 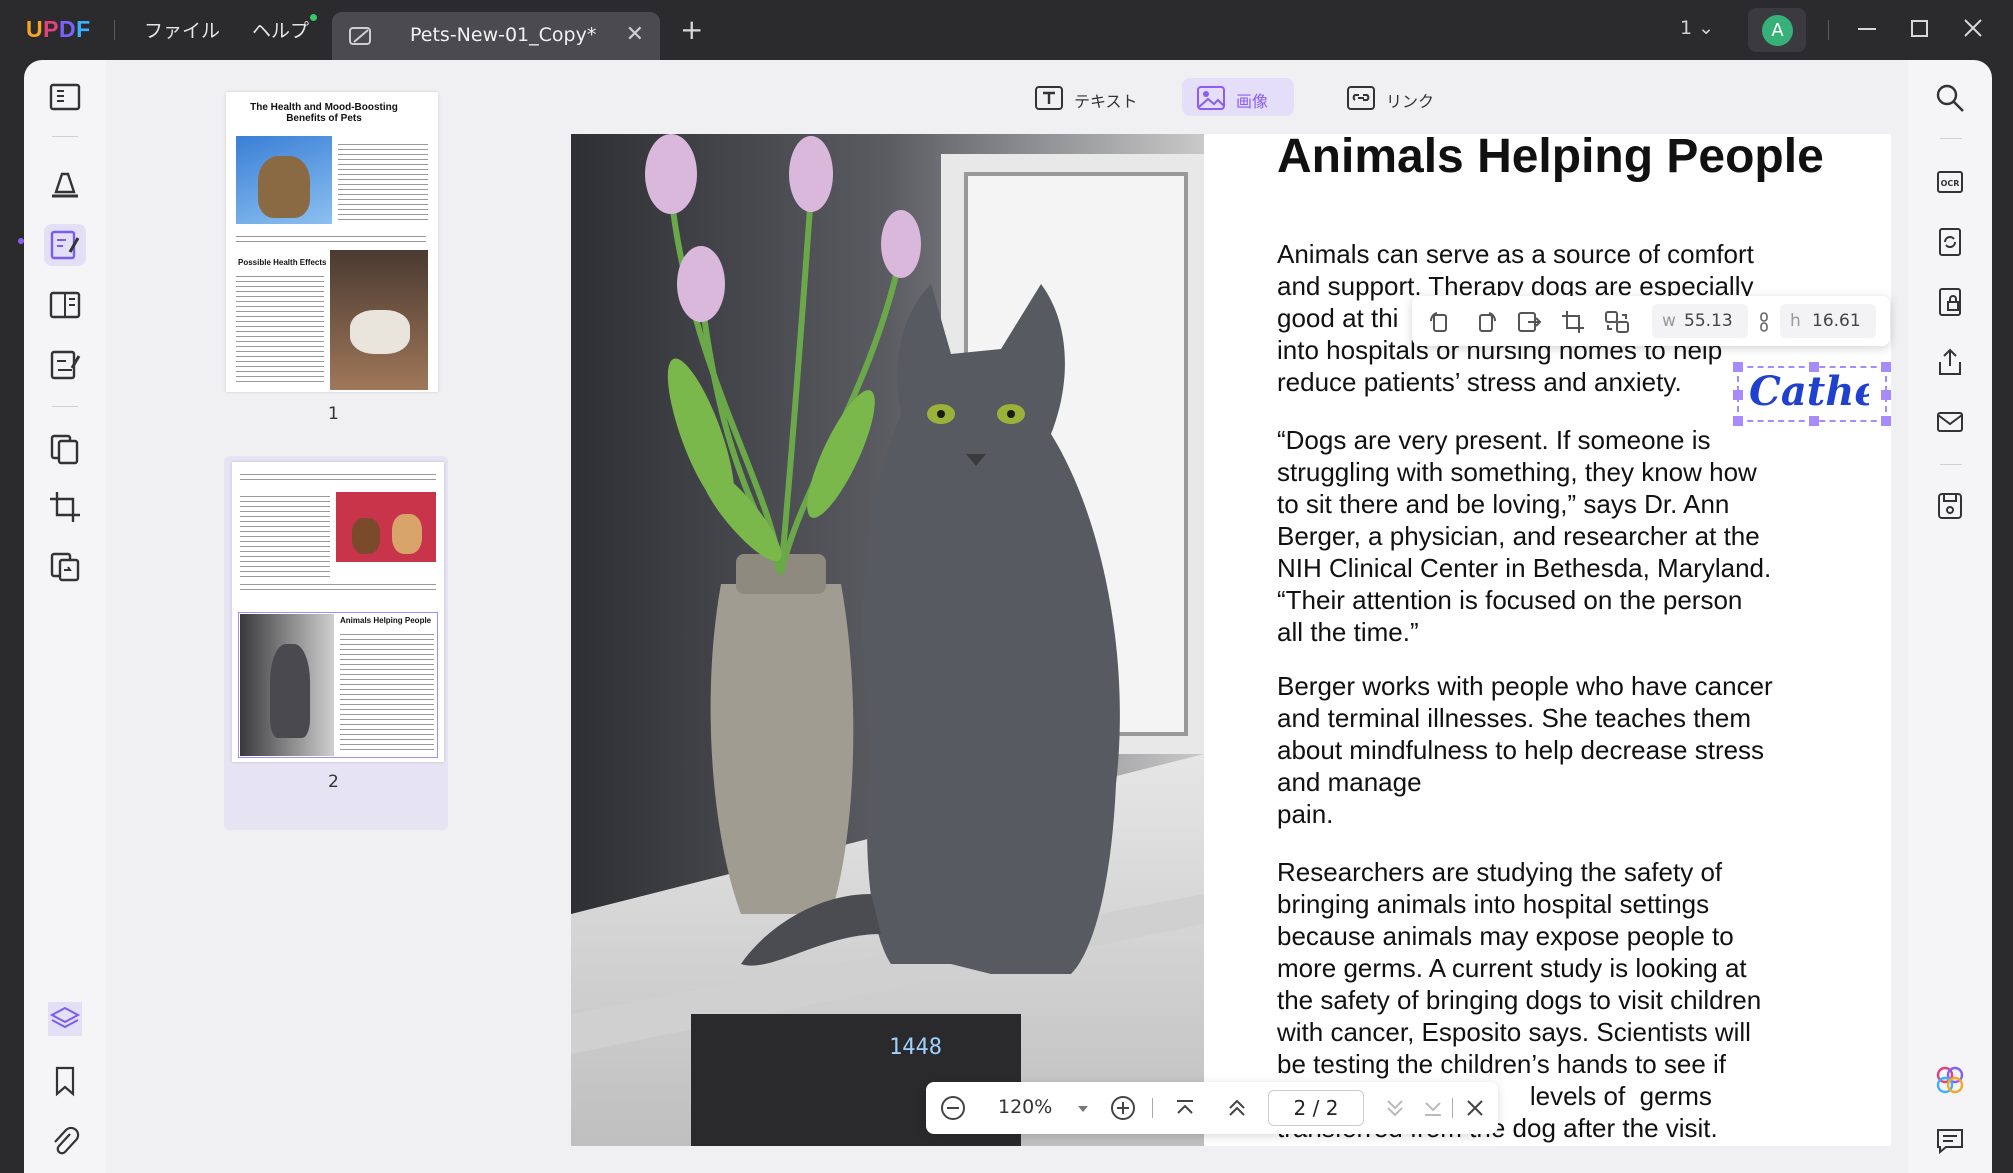 I want to click on bookmark-icon, so click(x=65, y=1081).